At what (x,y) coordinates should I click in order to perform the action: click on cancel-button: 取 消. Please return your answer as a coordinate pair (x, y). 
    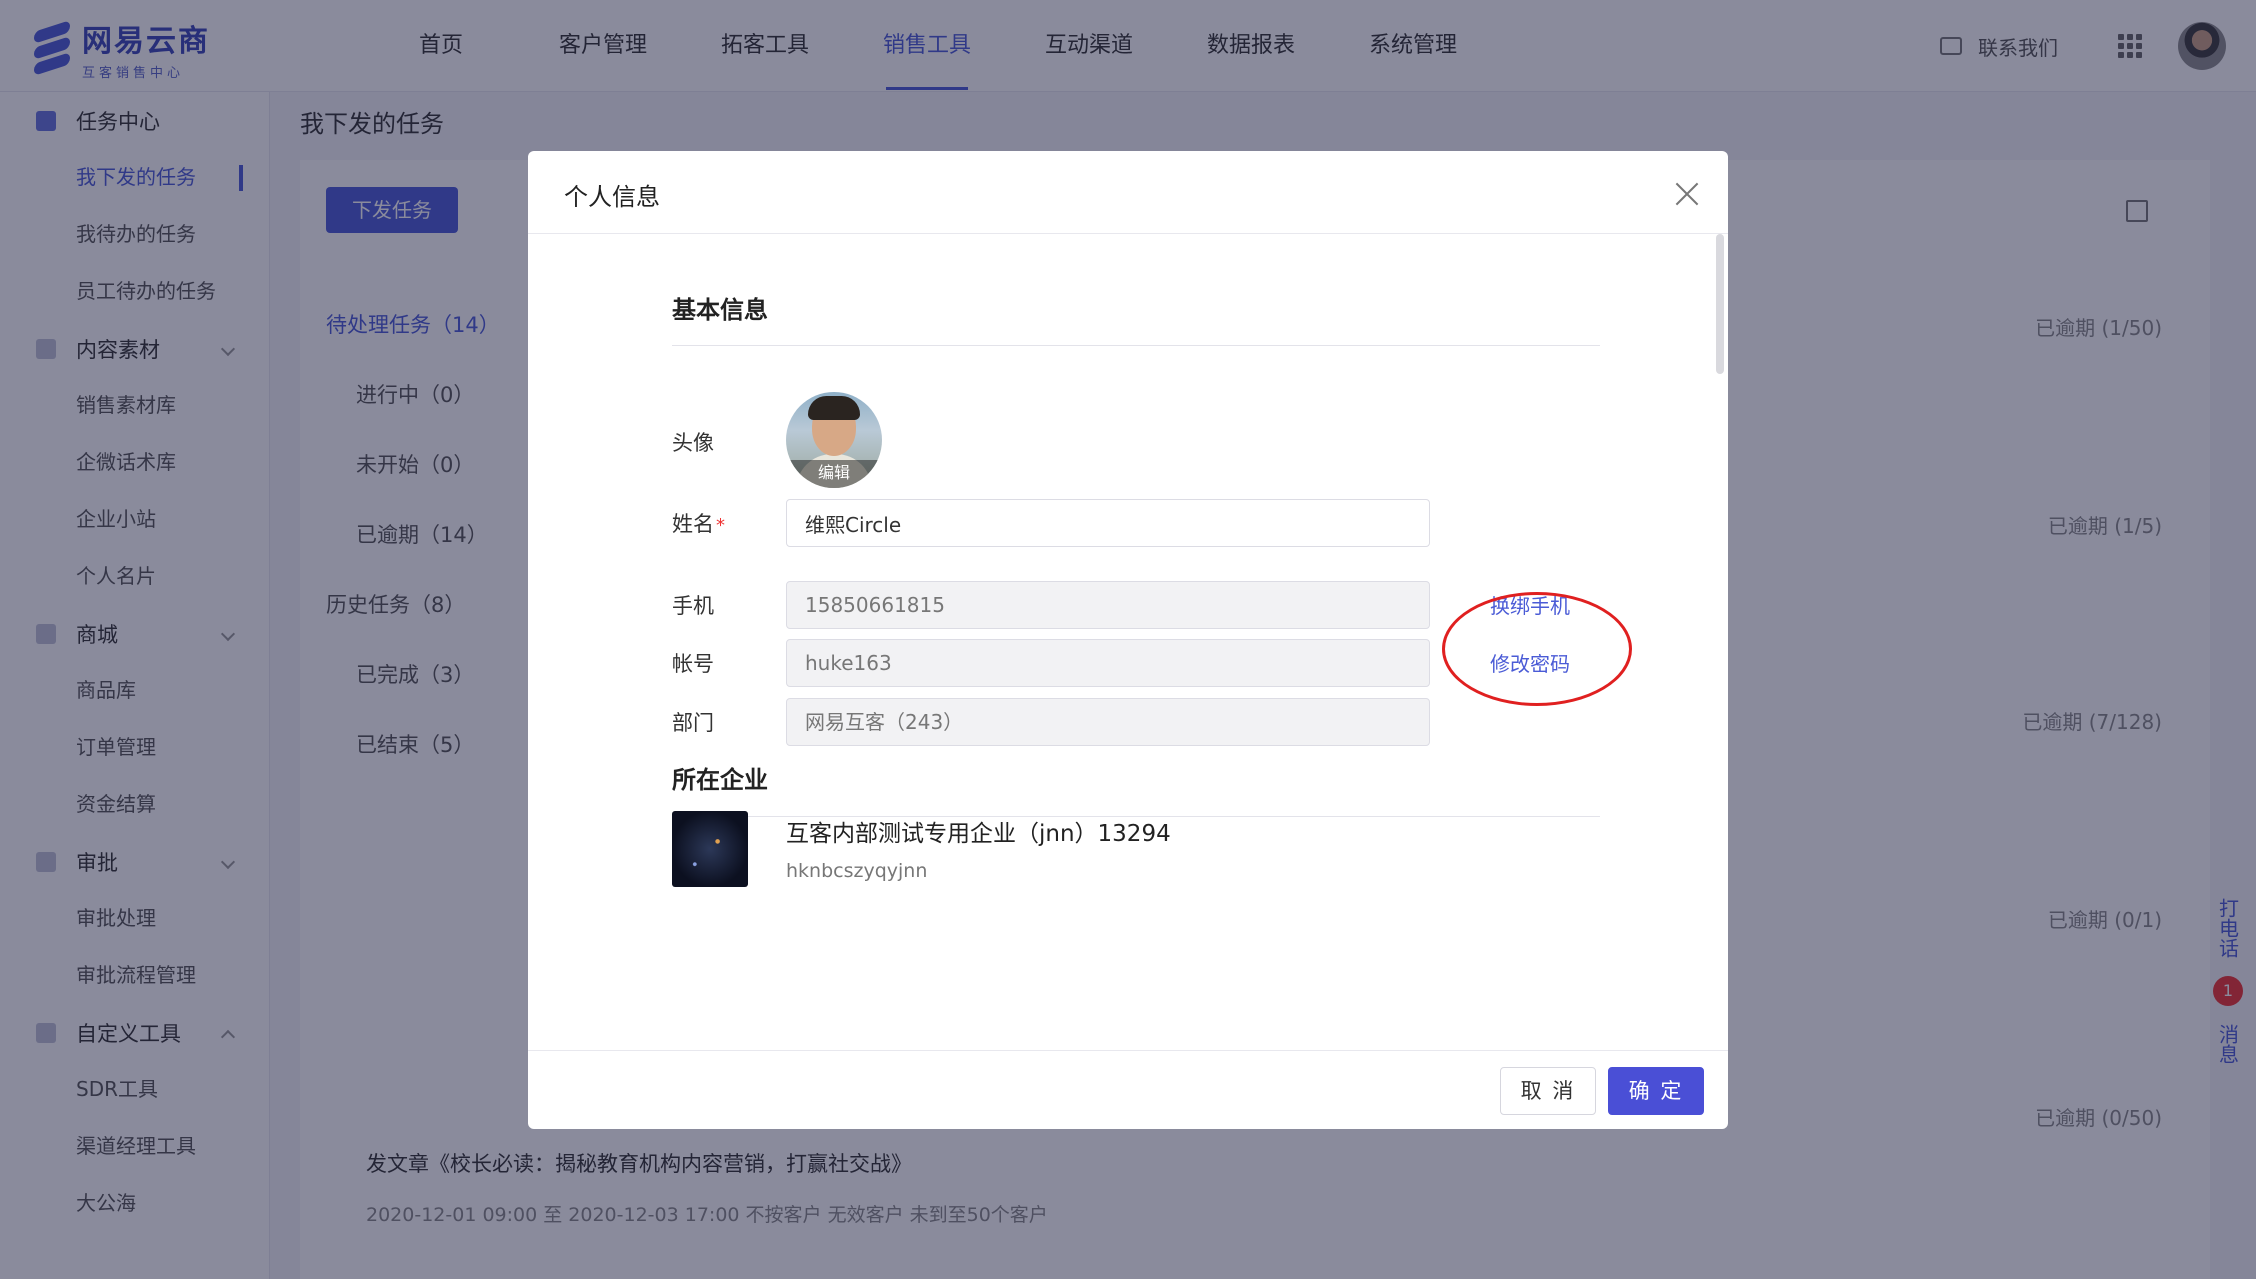
    Looking at the image, I should click on (1548, 1091).